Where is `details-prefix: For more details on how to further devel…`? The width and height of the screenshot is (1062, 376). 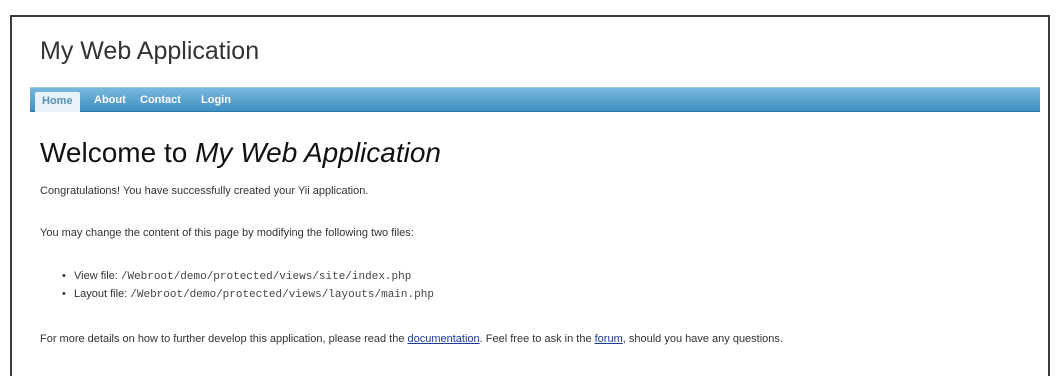
details-prefix: For more details on how to further devel… is located at coordinates (224, 339).